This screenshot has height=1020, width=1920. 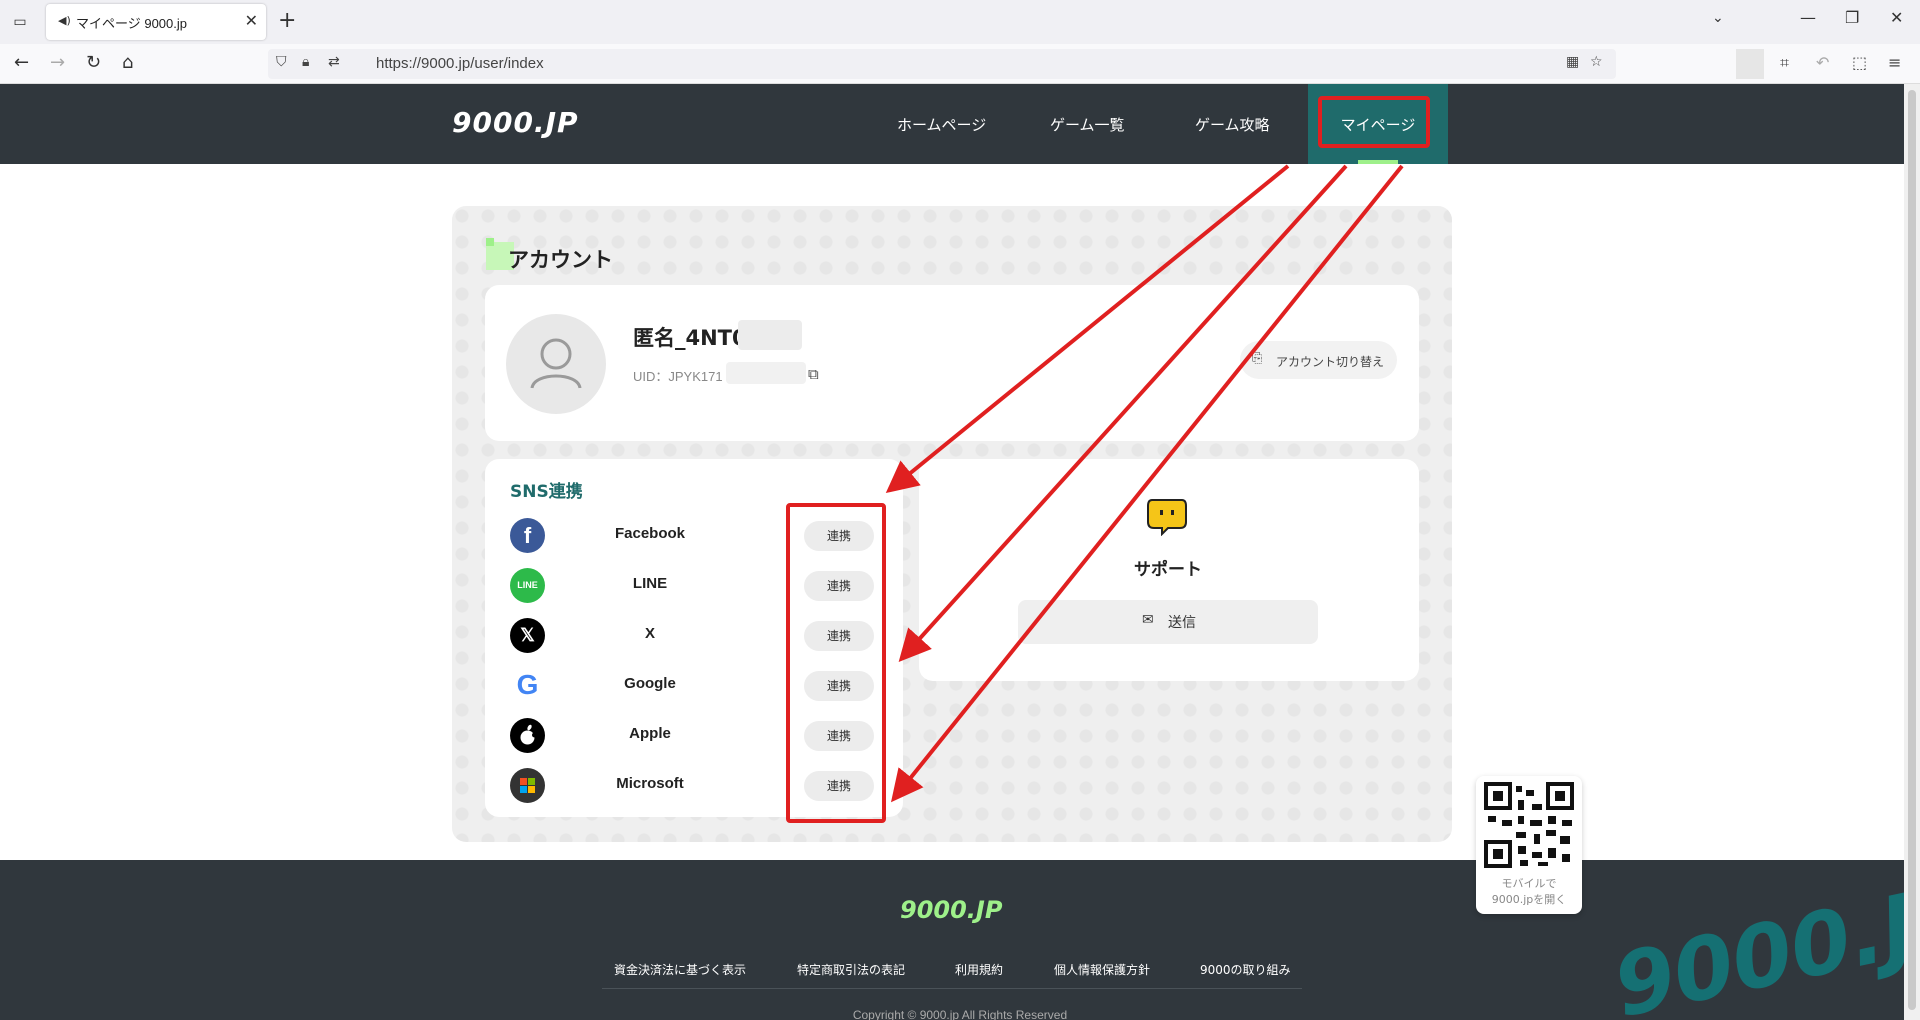 I want to click on close-window-icon: ✕, so click(x=1896, y=17).